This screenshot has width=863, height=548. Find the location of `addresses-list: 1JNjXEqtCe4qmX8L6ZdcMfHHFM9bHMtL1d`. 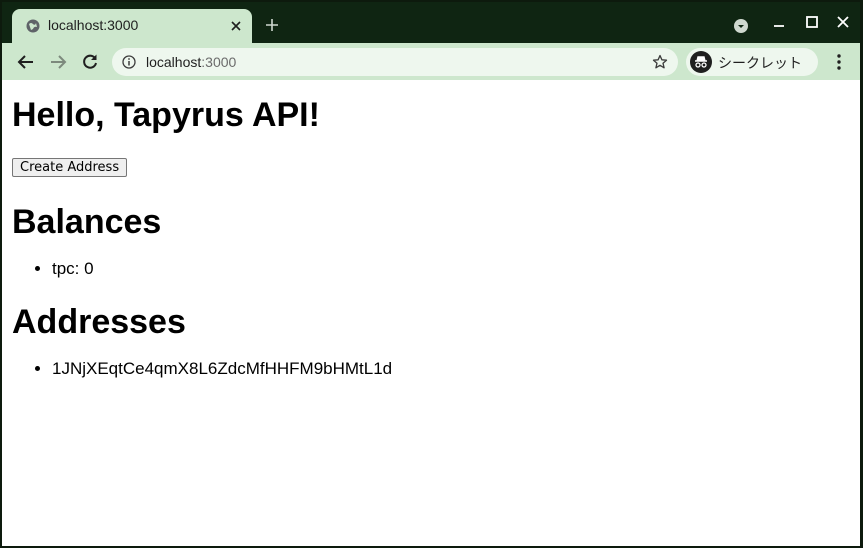

addresses-list: 1JNjXEqtCe4qmX8L6ZdcMfHHFM9bHMtL1d is located at coordinates (451, 369).